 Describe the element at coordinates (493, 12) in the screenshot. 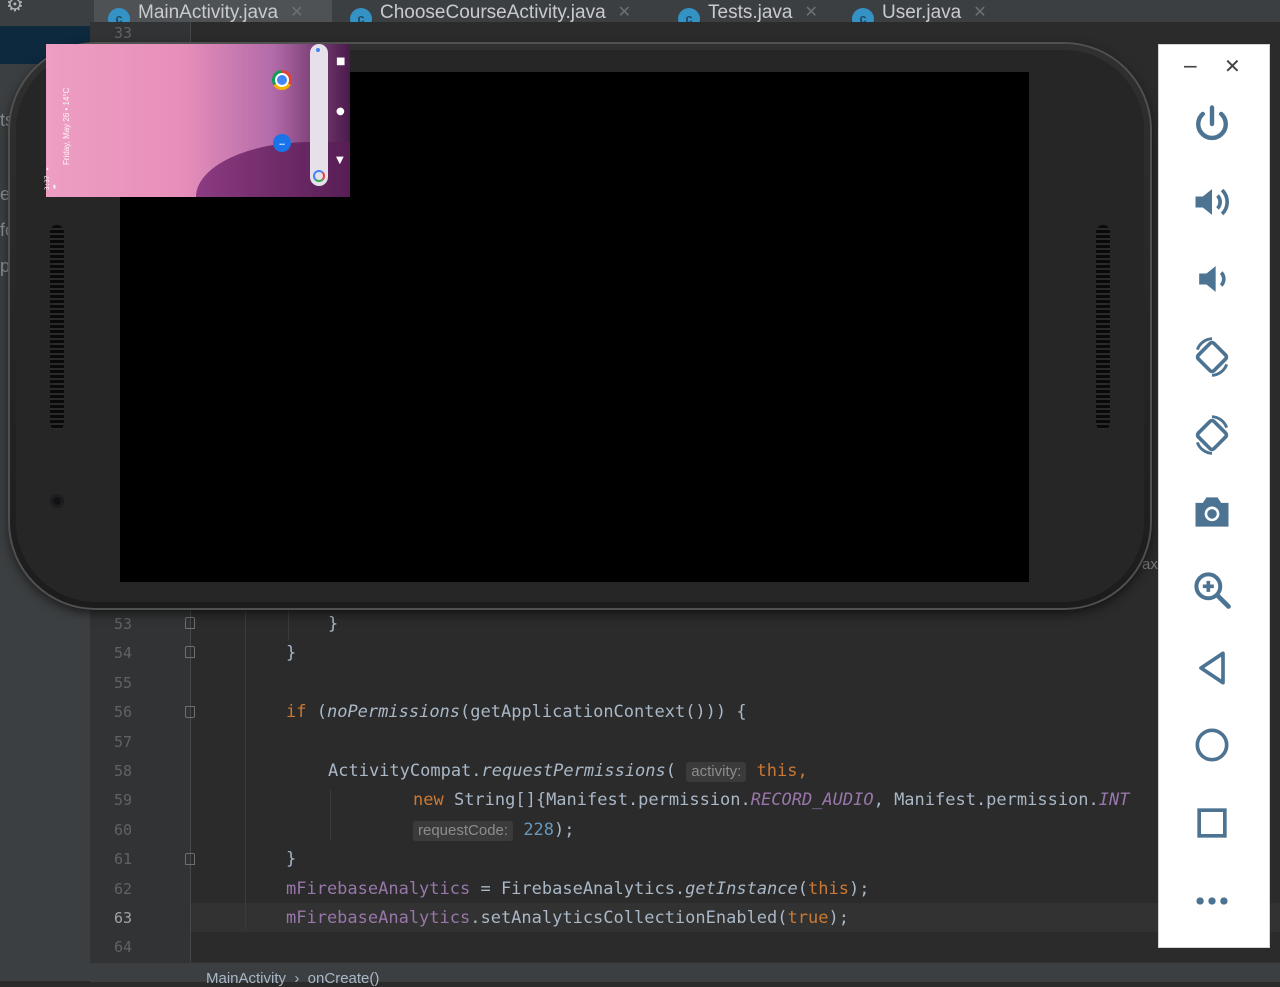

I see `tab-label: ChooseCourseActivity.java` at that location.